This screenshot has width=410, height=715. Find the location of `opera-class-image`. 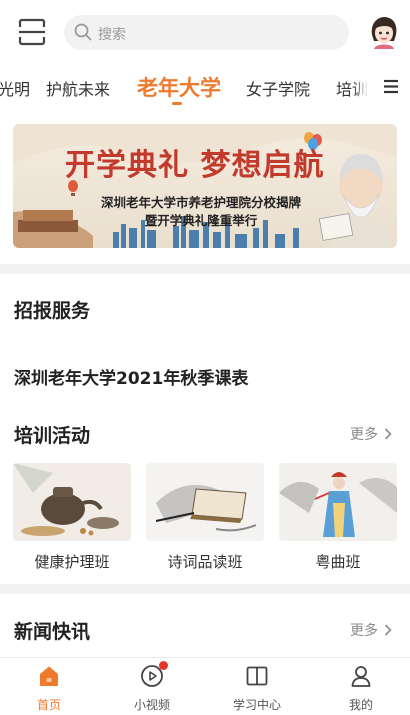

opera-class-image is located at coordinates (338, 502).